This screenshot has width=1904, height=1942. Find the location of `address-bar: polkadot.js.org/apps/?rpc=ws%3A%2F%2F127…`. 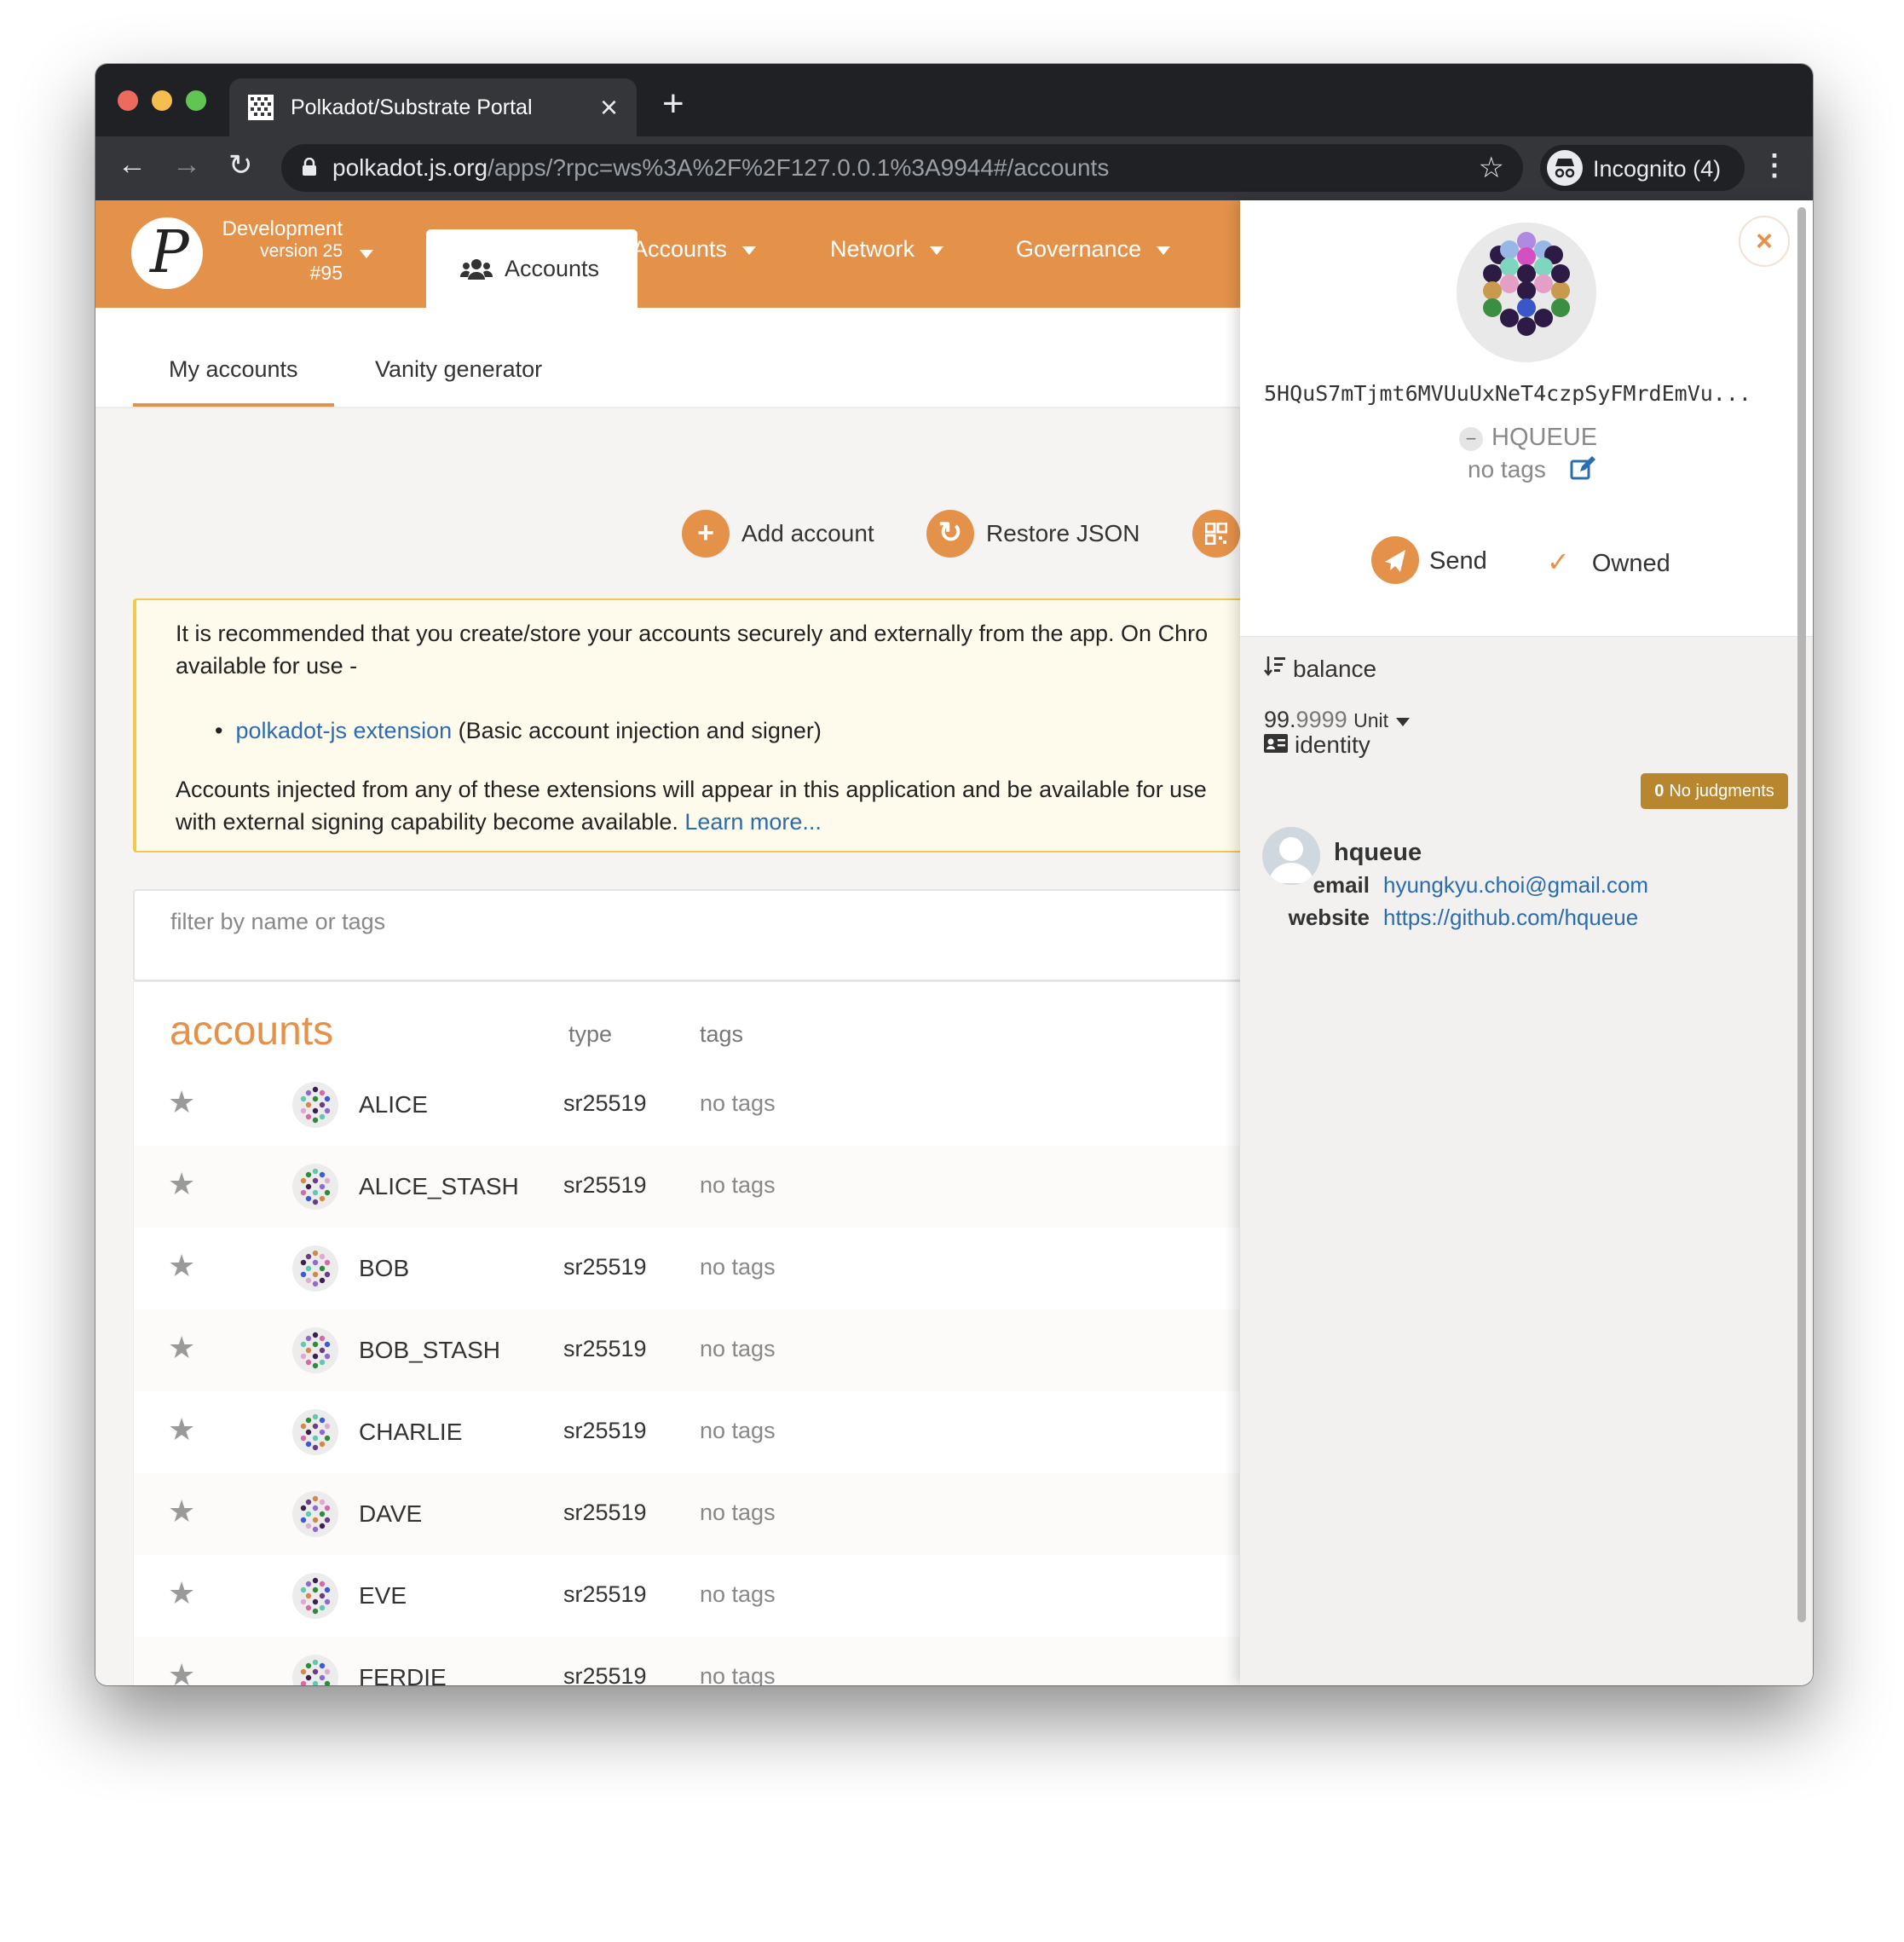

address-bar: polkadot.js.org/apps/?rpc=ws%3A%2F%2F127… is located at coordinates (902, 168).